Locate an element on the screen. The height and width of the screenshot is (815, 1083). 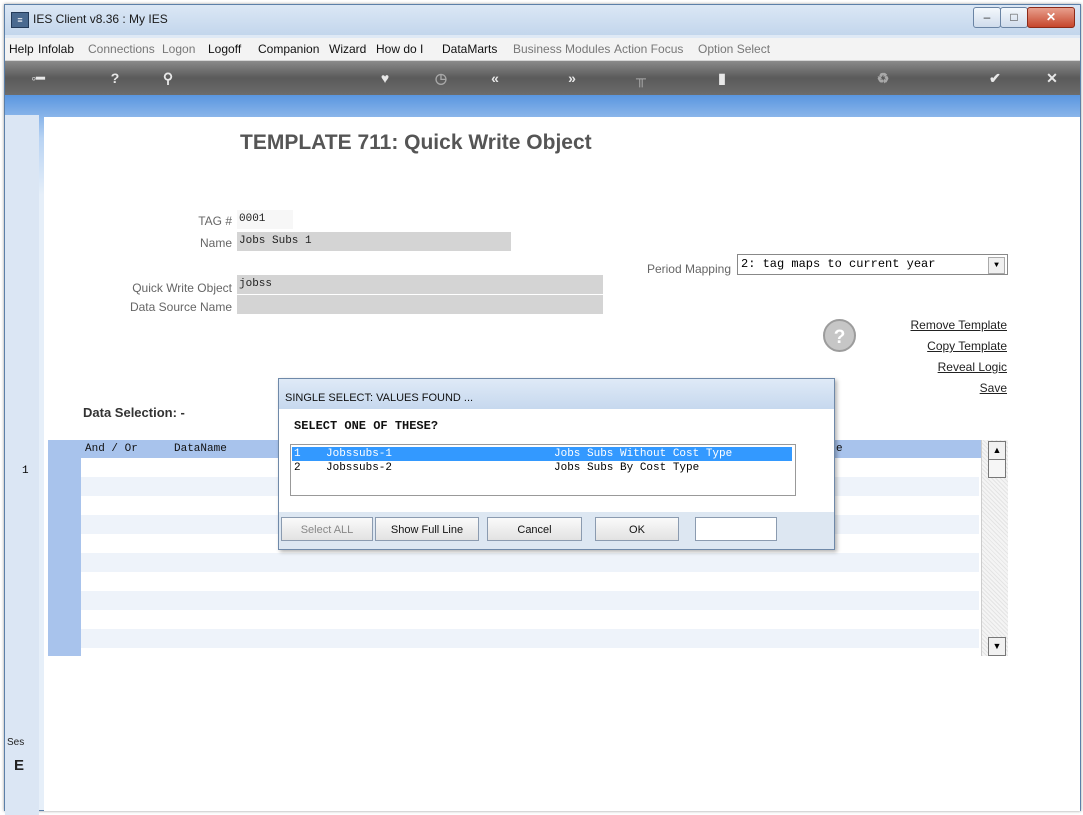
dialog-prompt: SELECT ONE OF THESE? is located at coordinates (366, 426).